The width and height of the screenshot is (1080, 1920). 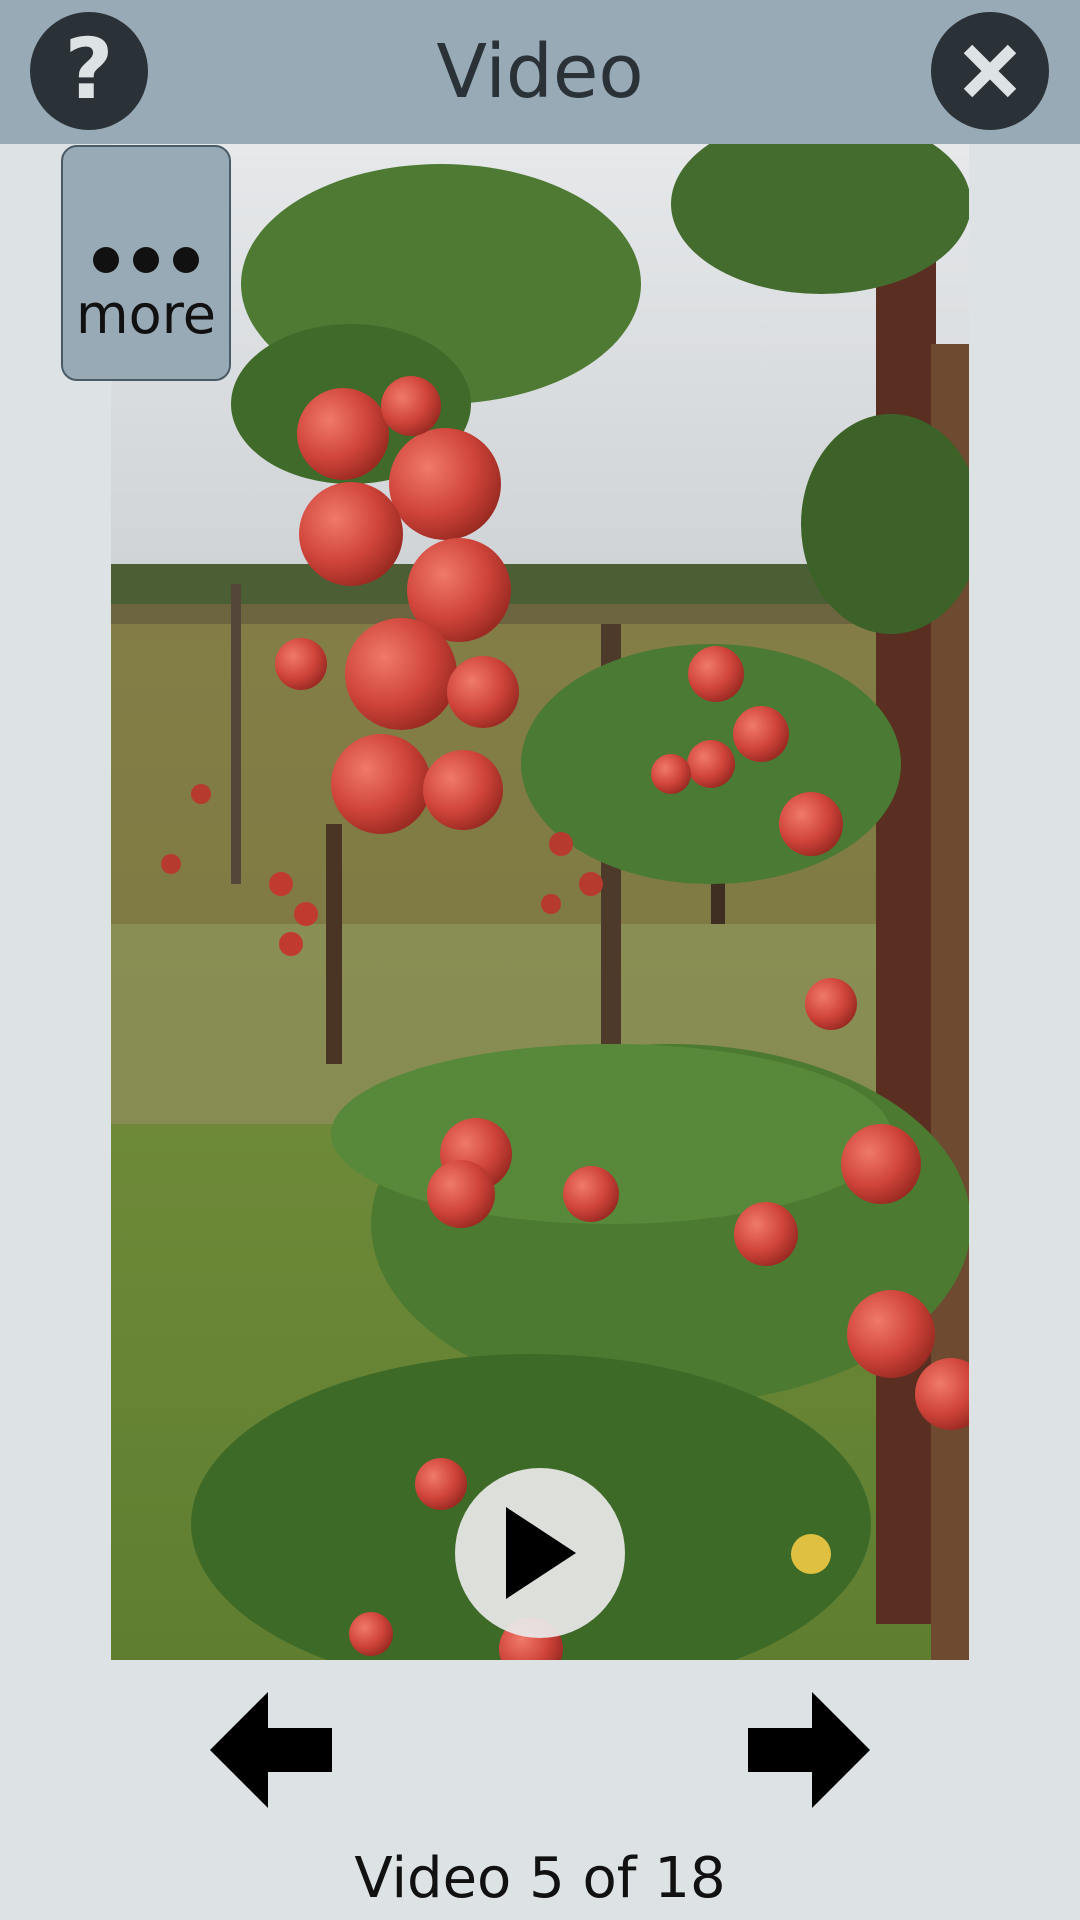 What do you see at coordinates (146, 314) in the screenshot?
I see `more-label: more` at bounding box center [146, 314].